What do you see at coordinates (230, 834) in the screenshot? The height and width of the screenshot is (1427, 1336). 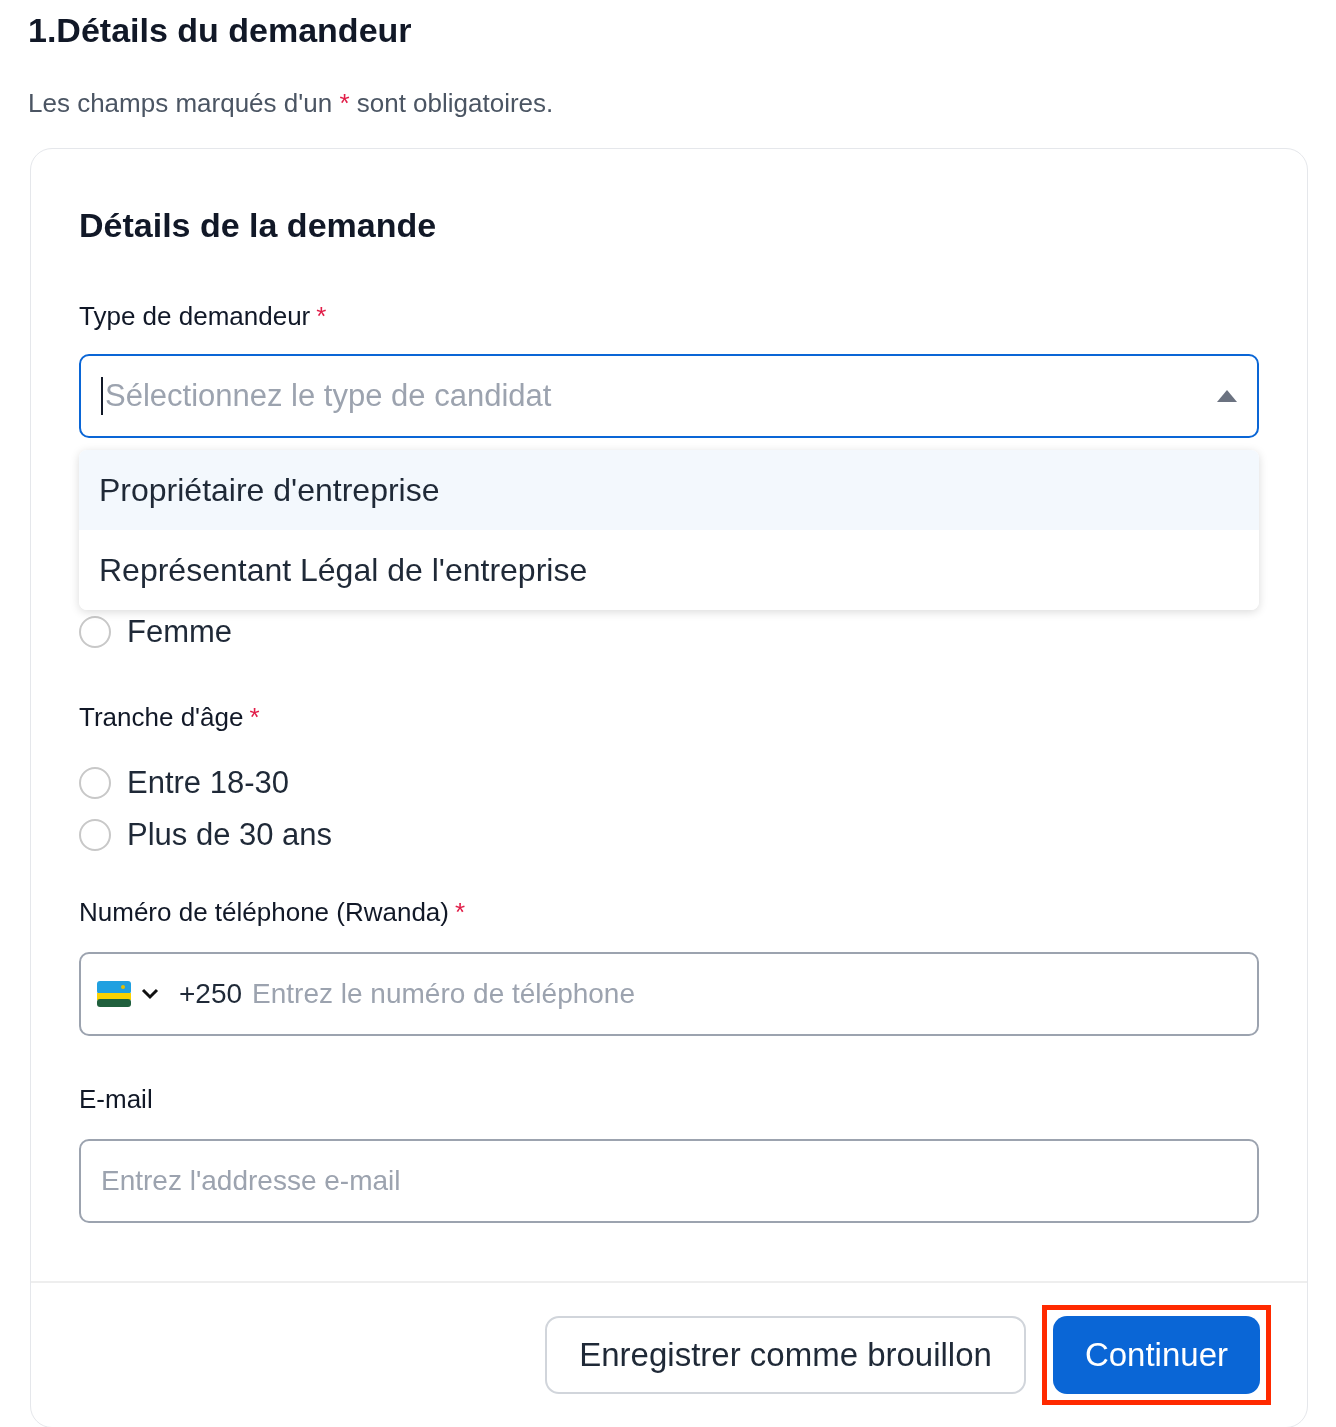 I see `radio-label: Plus de 30 ans` at bounding box center [230, 834].